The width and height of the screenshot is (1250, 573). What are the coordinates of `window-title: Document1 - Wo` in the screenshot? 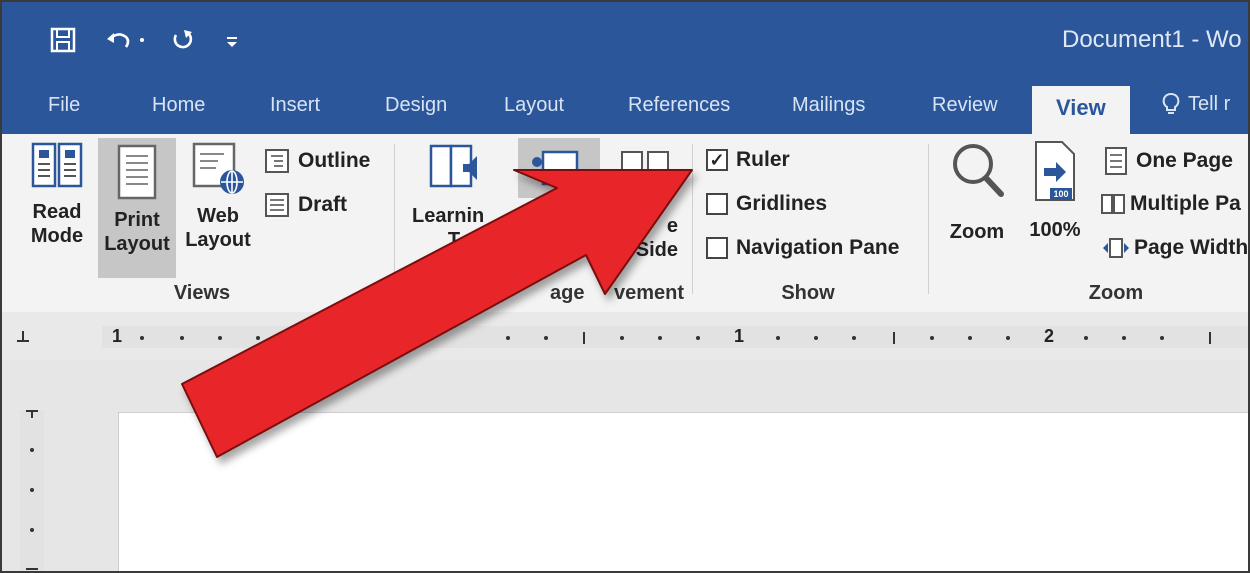 It's located at (1152, 39).